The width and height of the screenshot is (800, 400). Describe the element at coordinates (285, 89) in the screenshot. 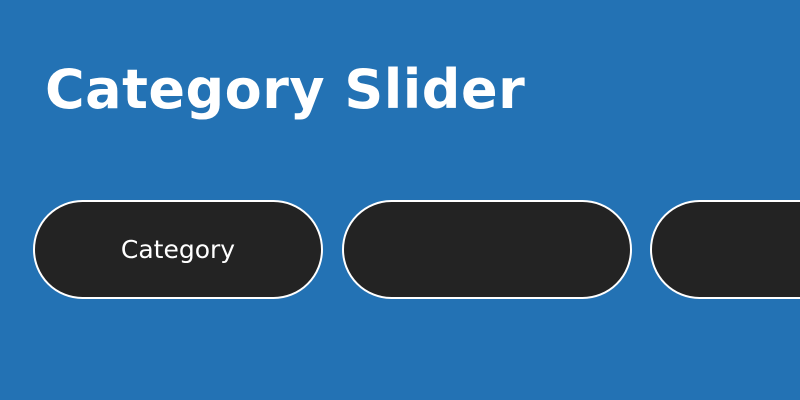

I see `page-title: Category Slider` at that location.